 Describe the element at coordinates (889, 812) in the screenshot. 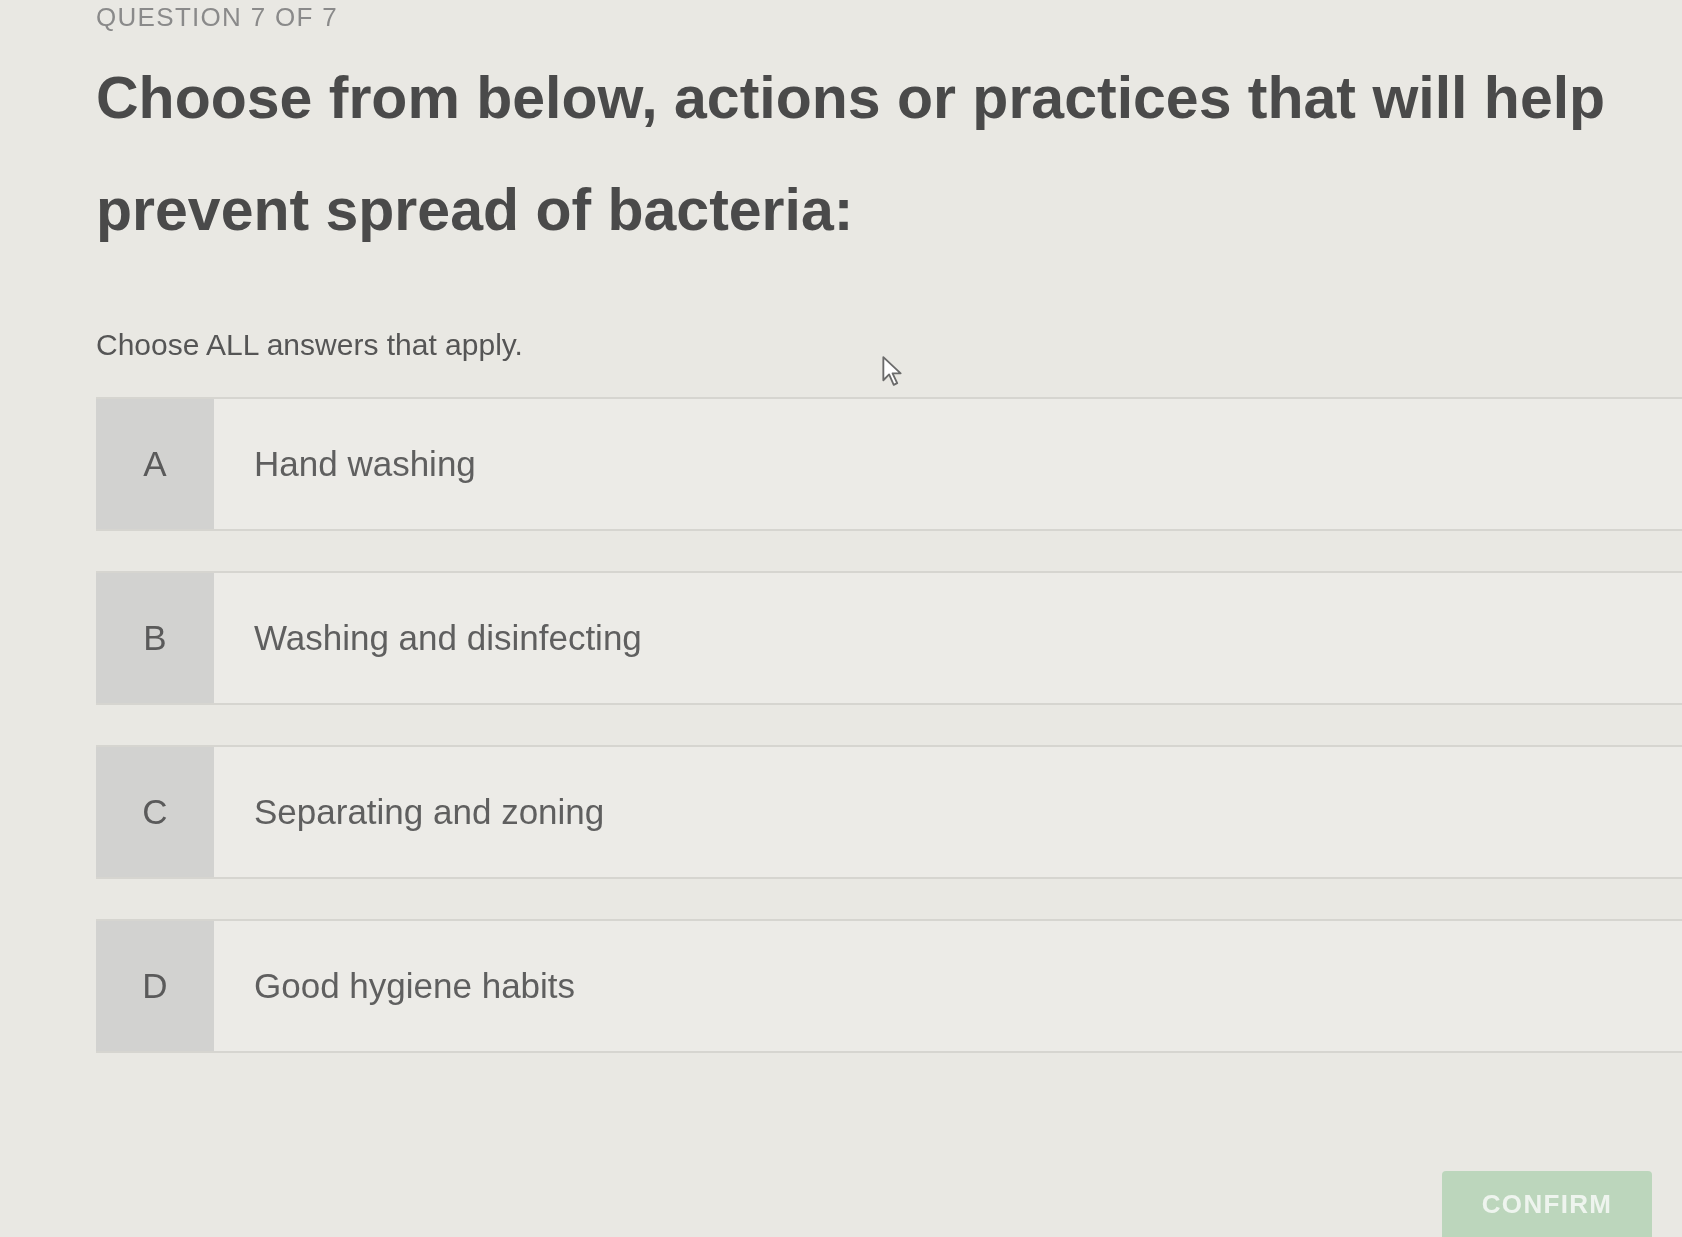

I see `answer-option: C Separating and zoning` at that location.